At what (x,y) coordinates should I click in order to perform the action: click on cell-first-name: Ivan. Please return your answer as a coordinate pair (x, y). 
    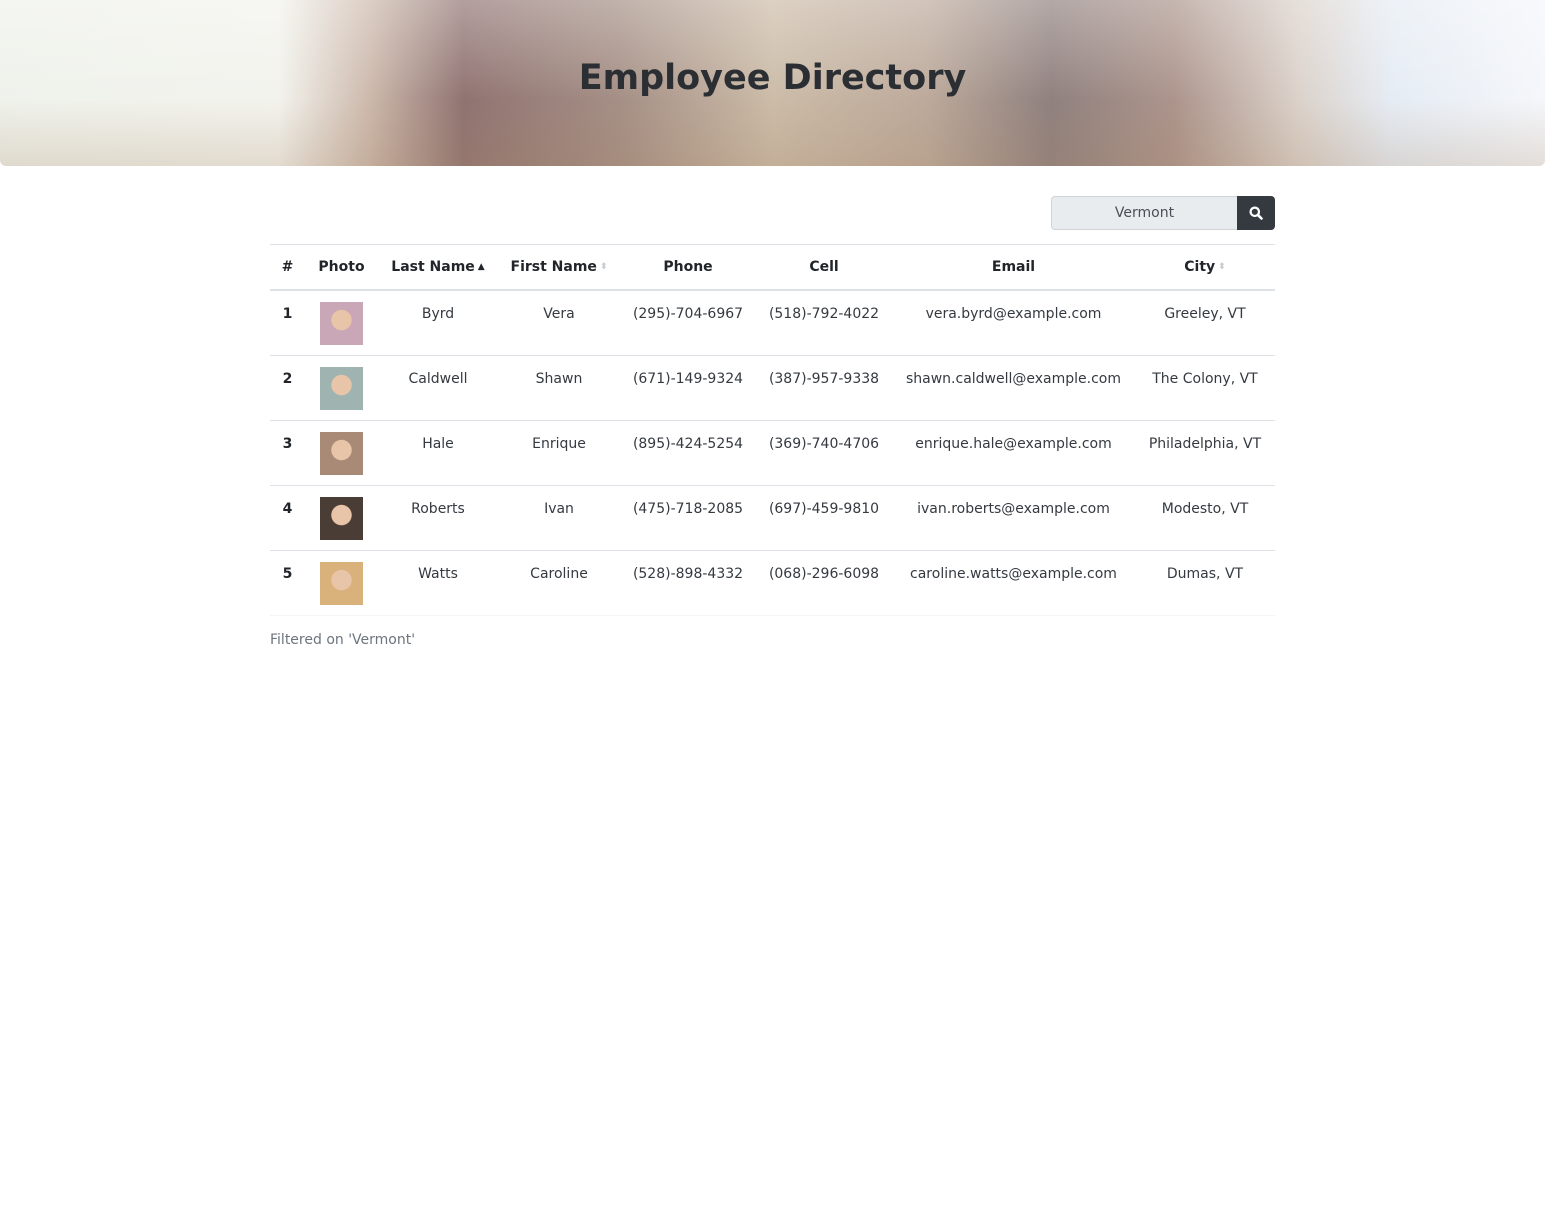
    Looking at the image, I should click on (559, 518).